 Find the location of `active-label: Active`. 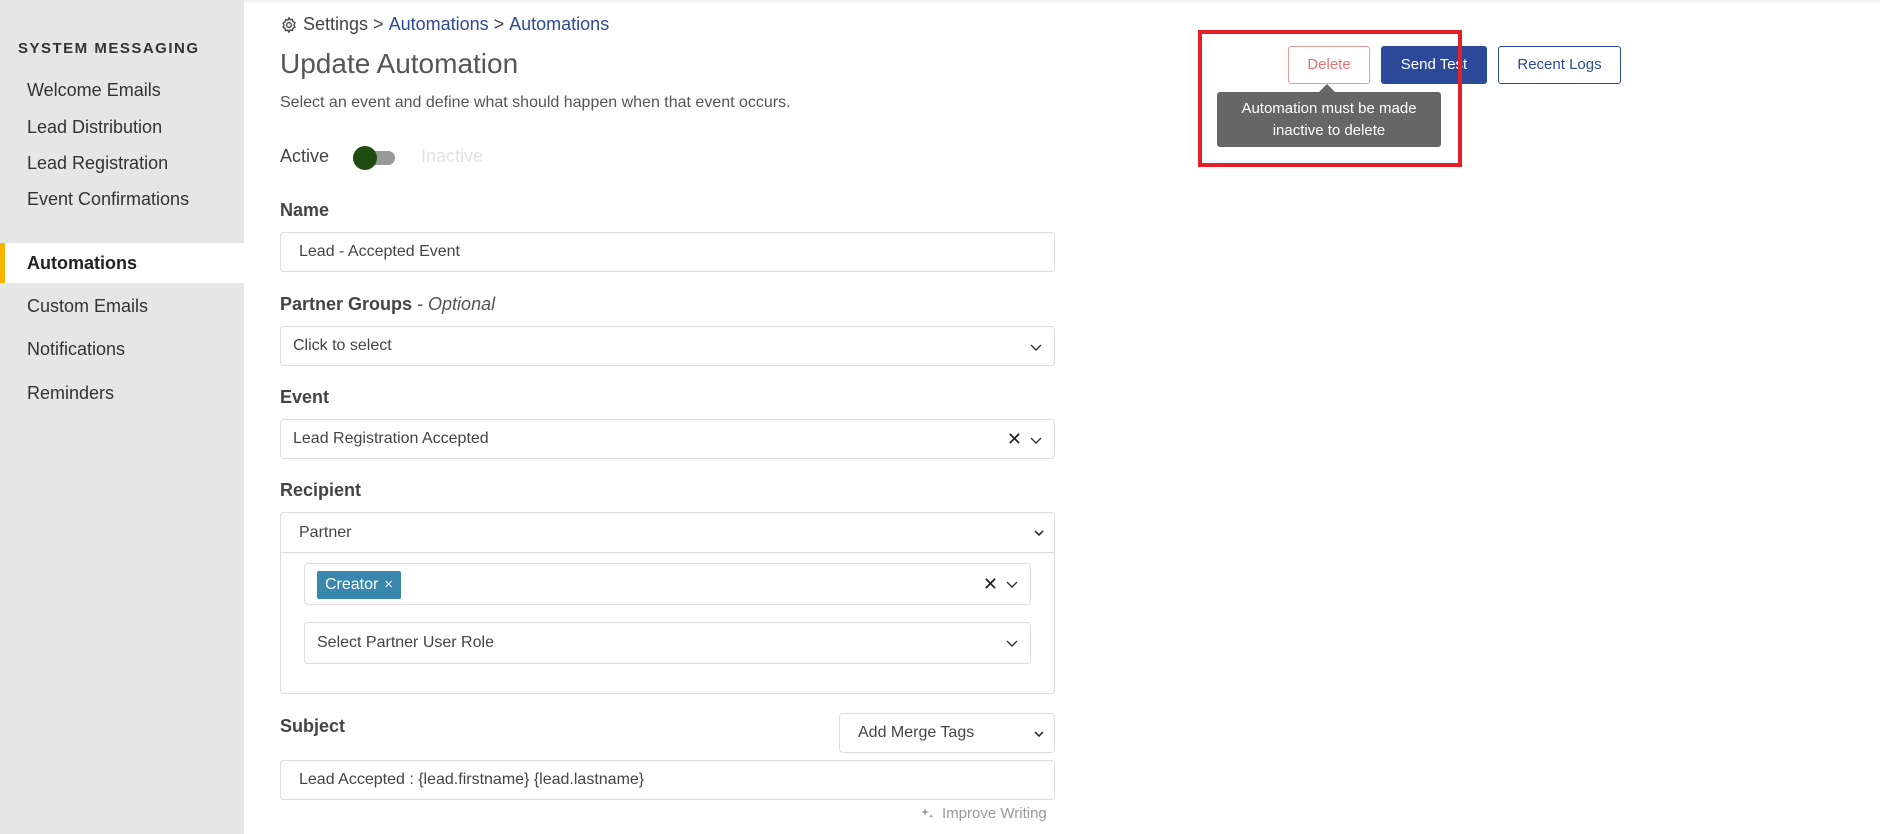

active-label: Active is located at coordinates (305, 155).